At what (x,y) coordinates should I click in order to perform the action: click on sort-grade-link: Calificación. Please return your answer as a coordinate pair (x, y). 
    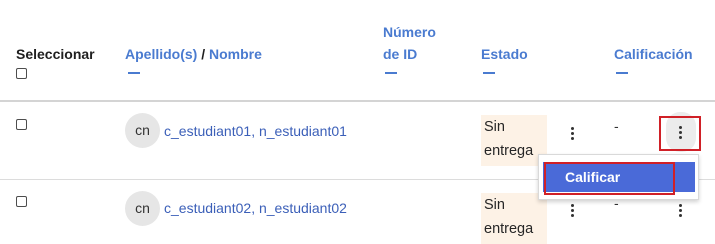
    Looking at the image, I should click on (653, 54).